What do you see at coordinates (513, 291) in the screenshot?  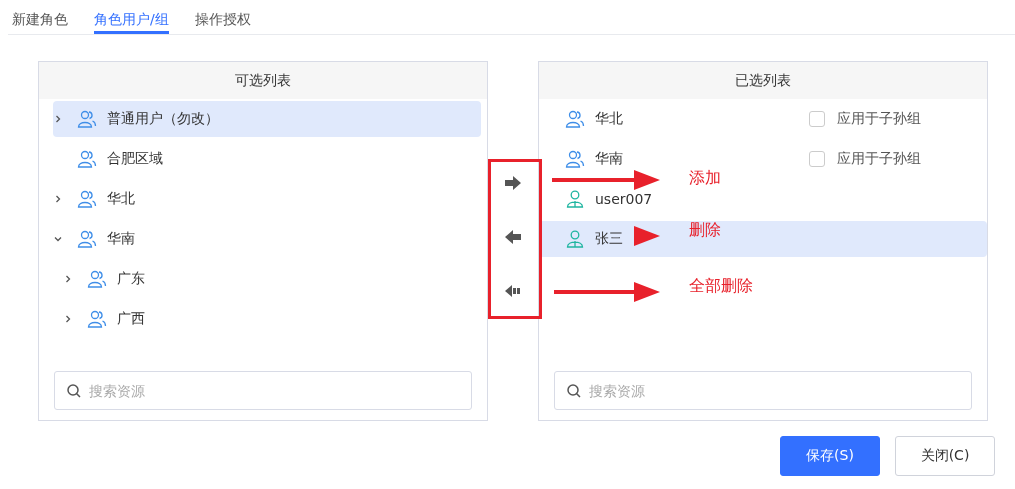 I see `double-arrow-left-icon` at bounding box center [513, 291].